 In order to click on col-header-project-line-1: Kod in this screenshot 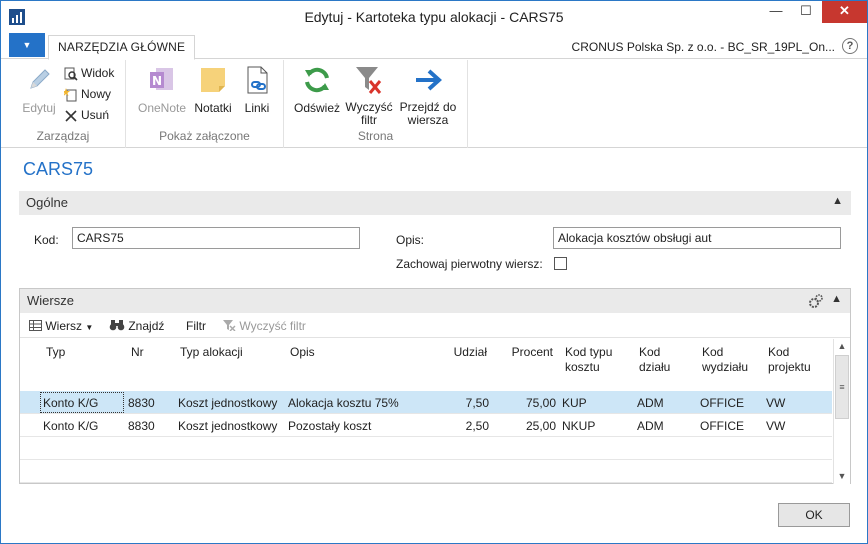, I will do `click(779, 352)`.